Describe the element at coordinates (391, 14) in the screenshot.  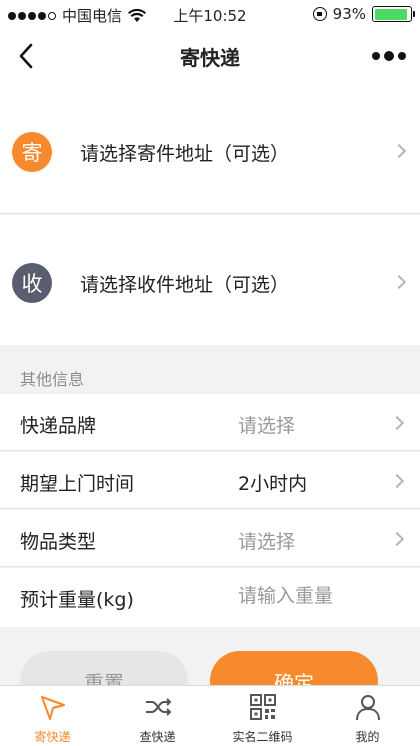
I see `battery-fill` at that location.